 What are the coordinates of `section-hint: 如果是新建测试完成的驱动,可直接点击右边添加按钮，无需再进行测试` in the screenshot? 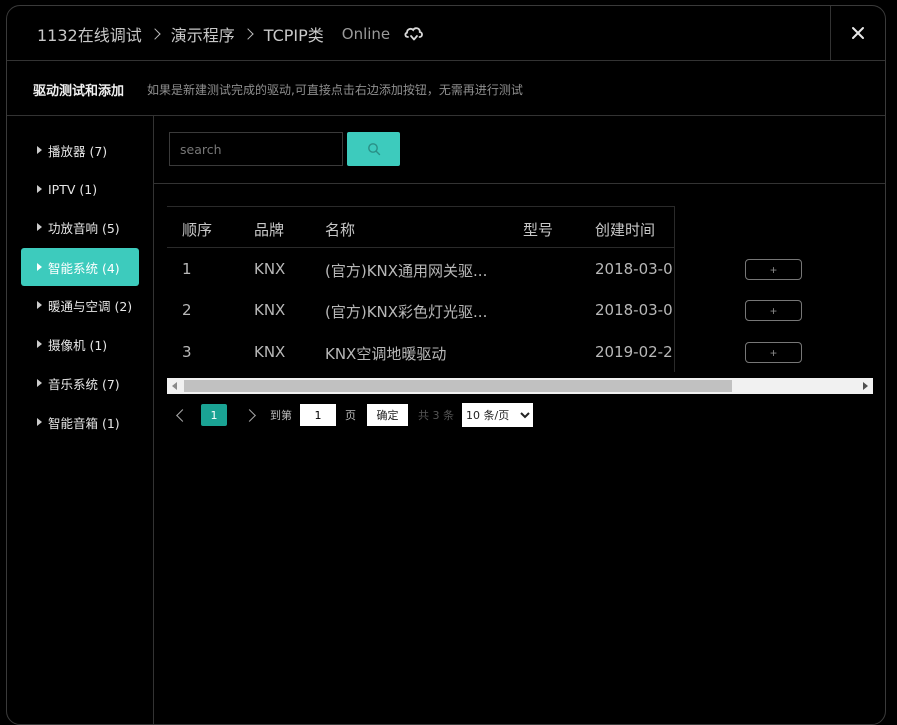 It's located at (335, 90).